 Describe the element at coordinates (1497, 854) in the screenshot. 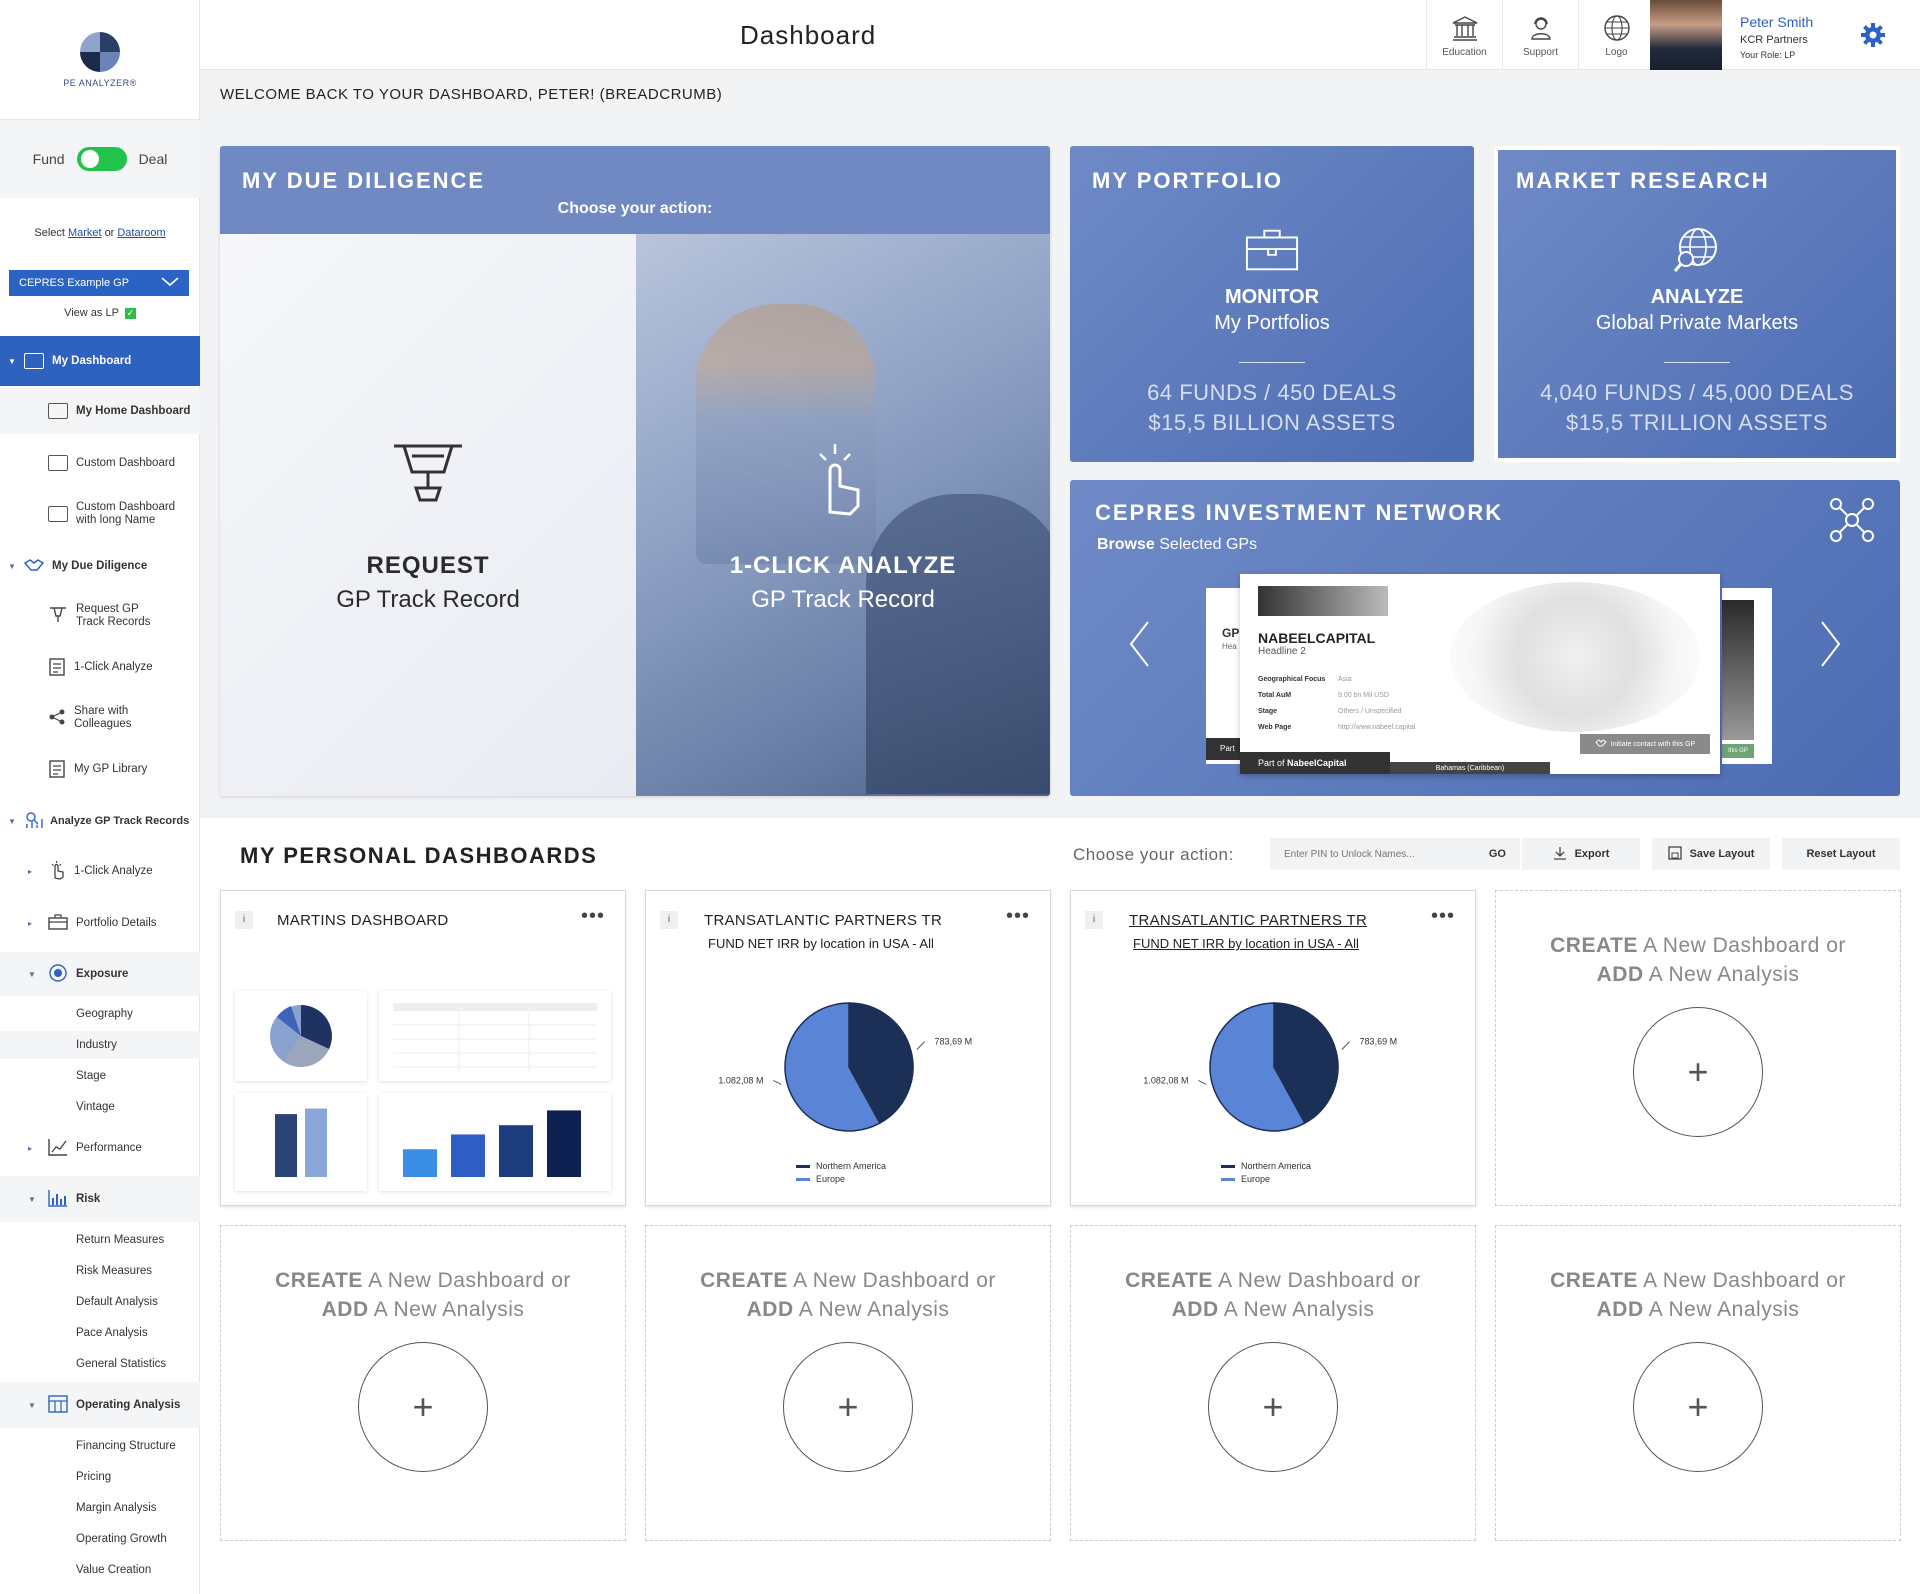

I see `go-button: GO` at that location.